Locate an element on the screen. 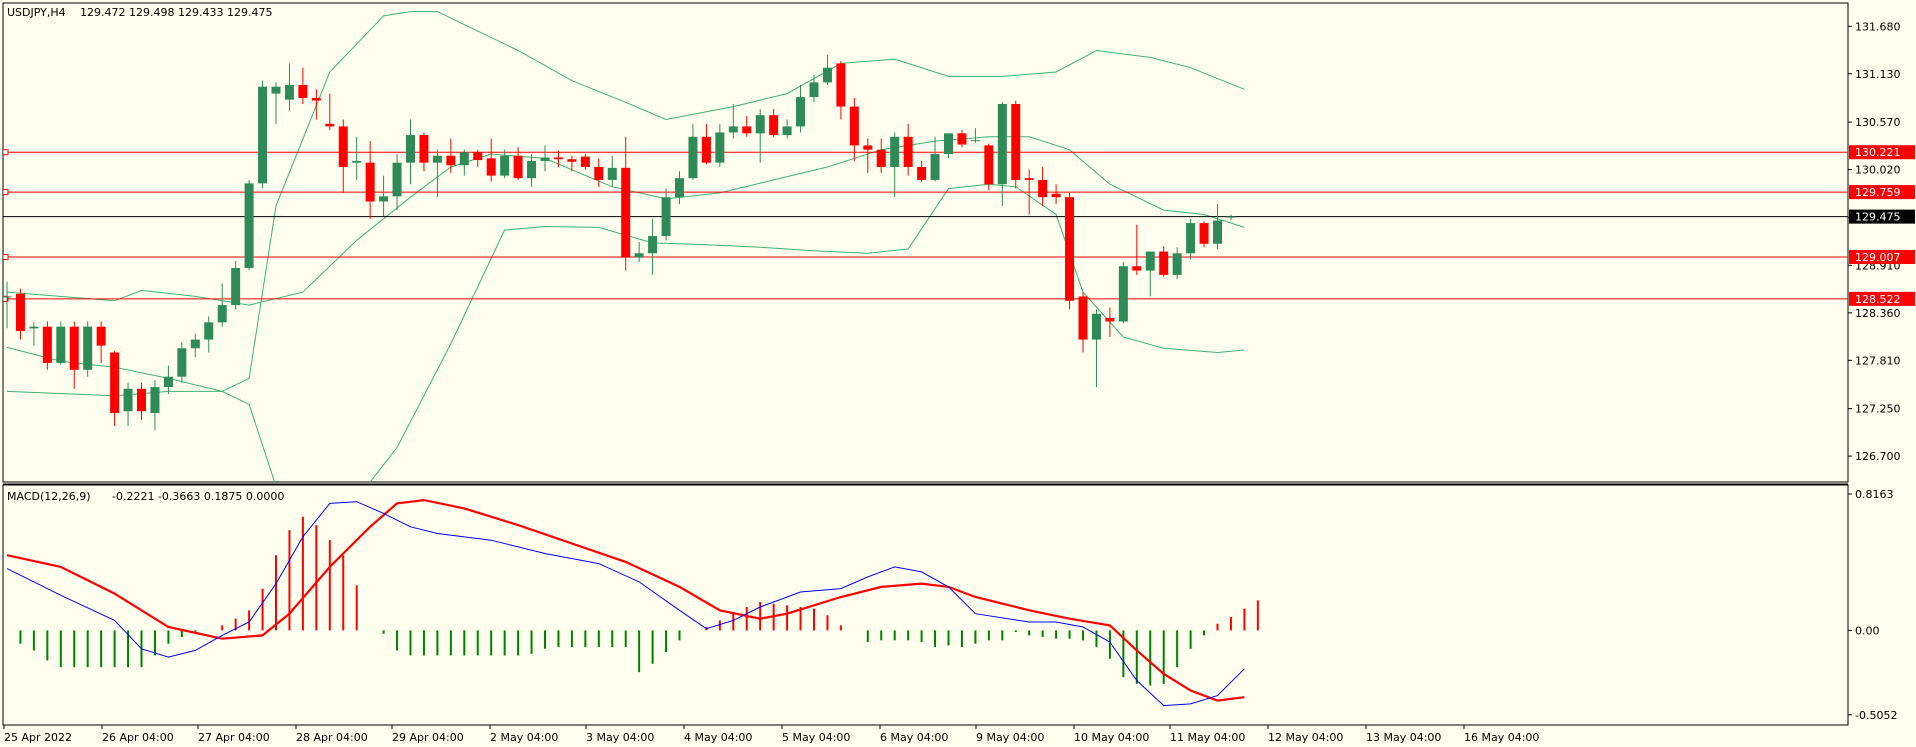  time-tick-label: 10 May 04:00 is located at coordinates (1111, 737).